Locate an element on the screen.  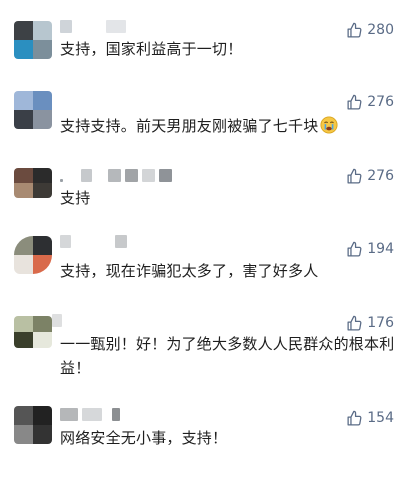
comment-text: 支持，现在诈骗犯太多了，害了好多人 is located at coordinates (189, 271).